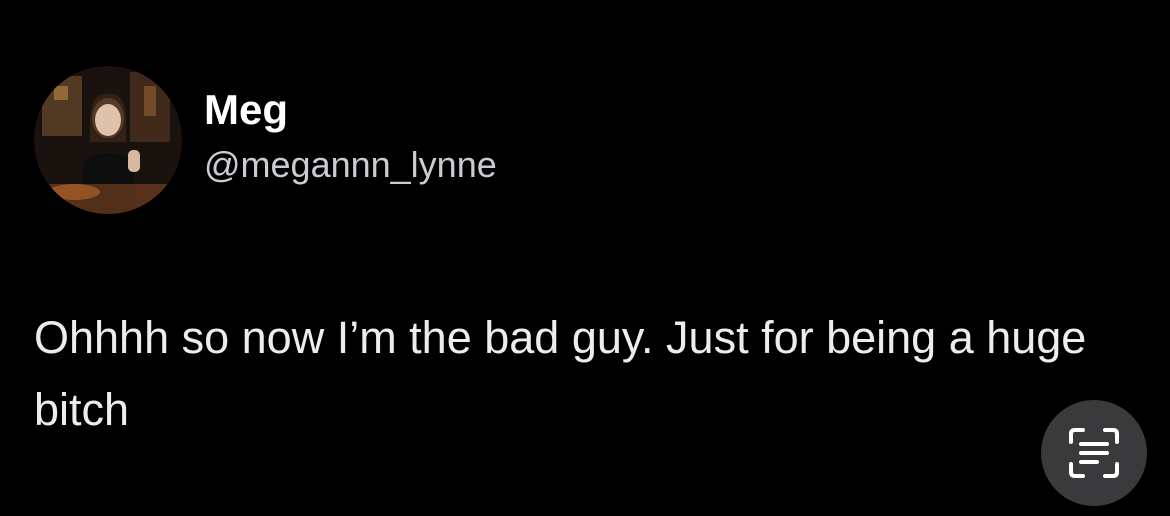  I want to click on avatar-photo-icon, so click(108, 140).